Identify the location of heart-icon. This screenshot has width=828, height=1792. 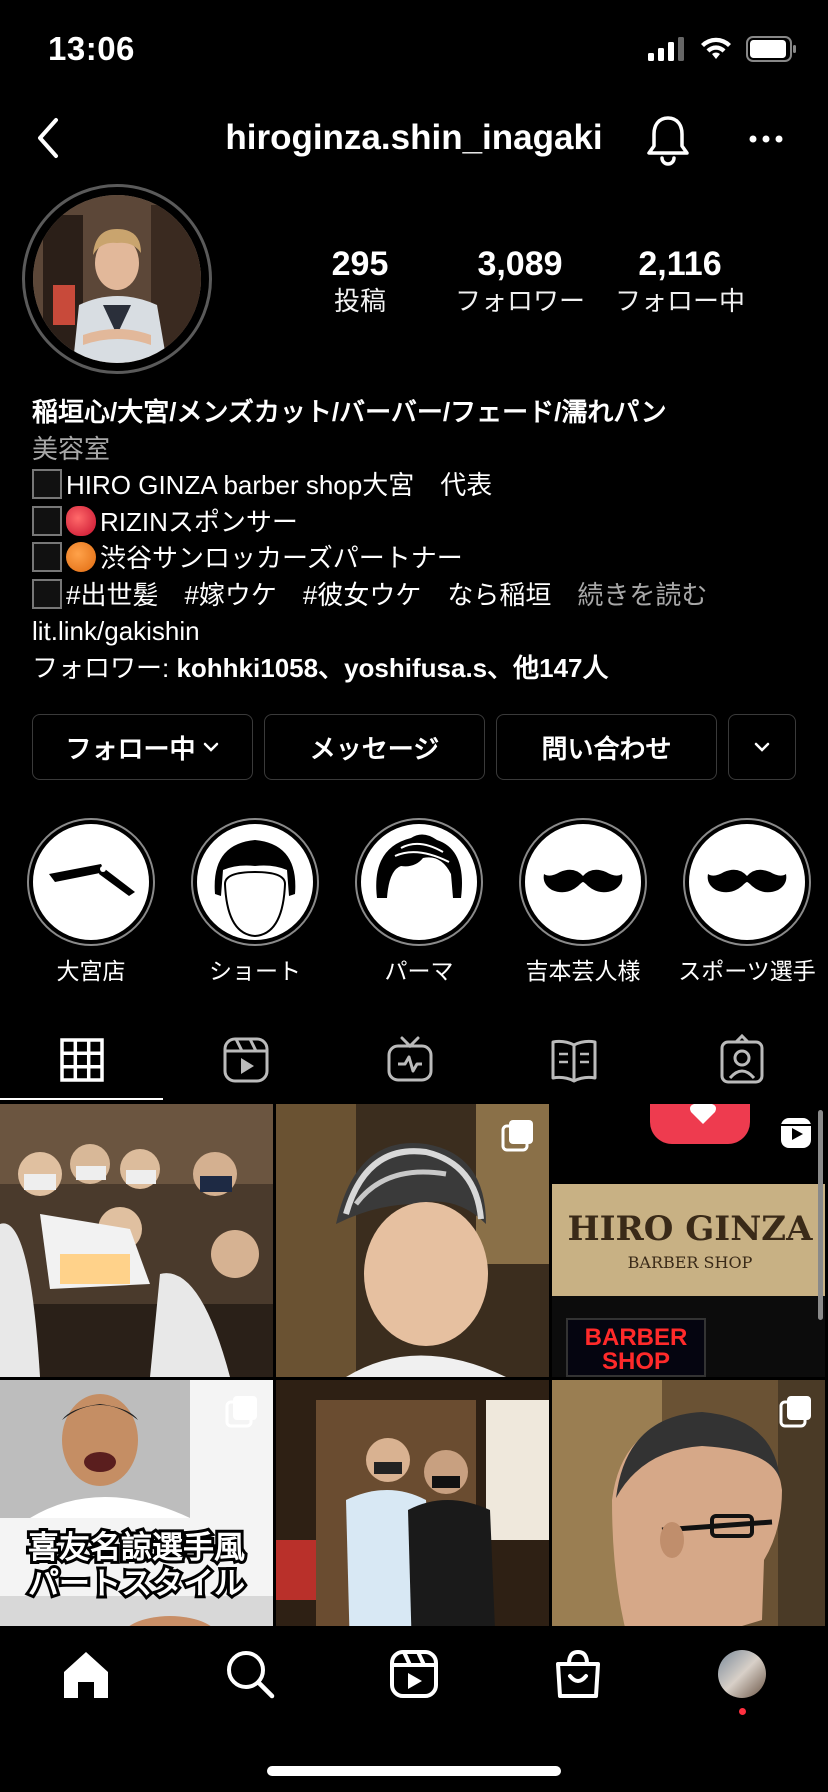
(703, 1114).